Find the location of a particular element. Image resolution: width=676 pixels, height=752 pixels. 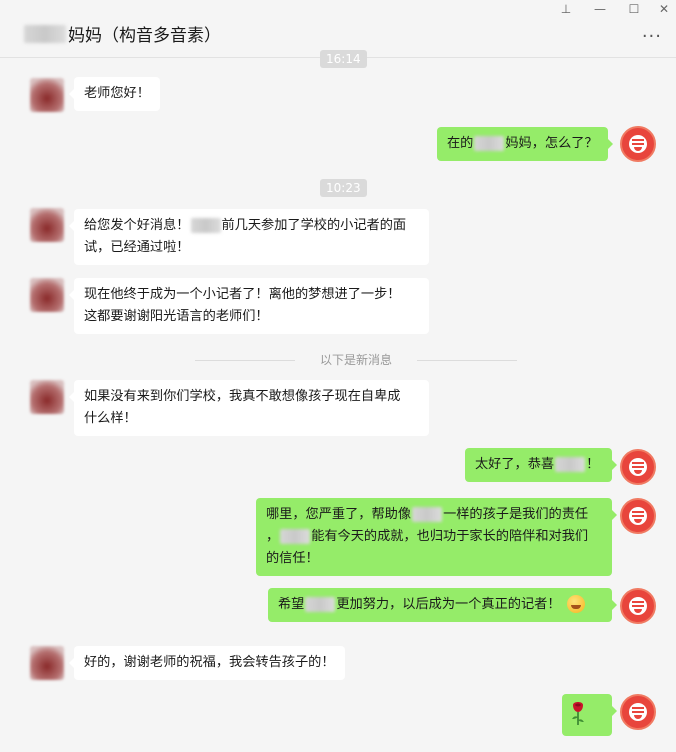

message-text: 老师您好！ is located at coordinates (117, 93).